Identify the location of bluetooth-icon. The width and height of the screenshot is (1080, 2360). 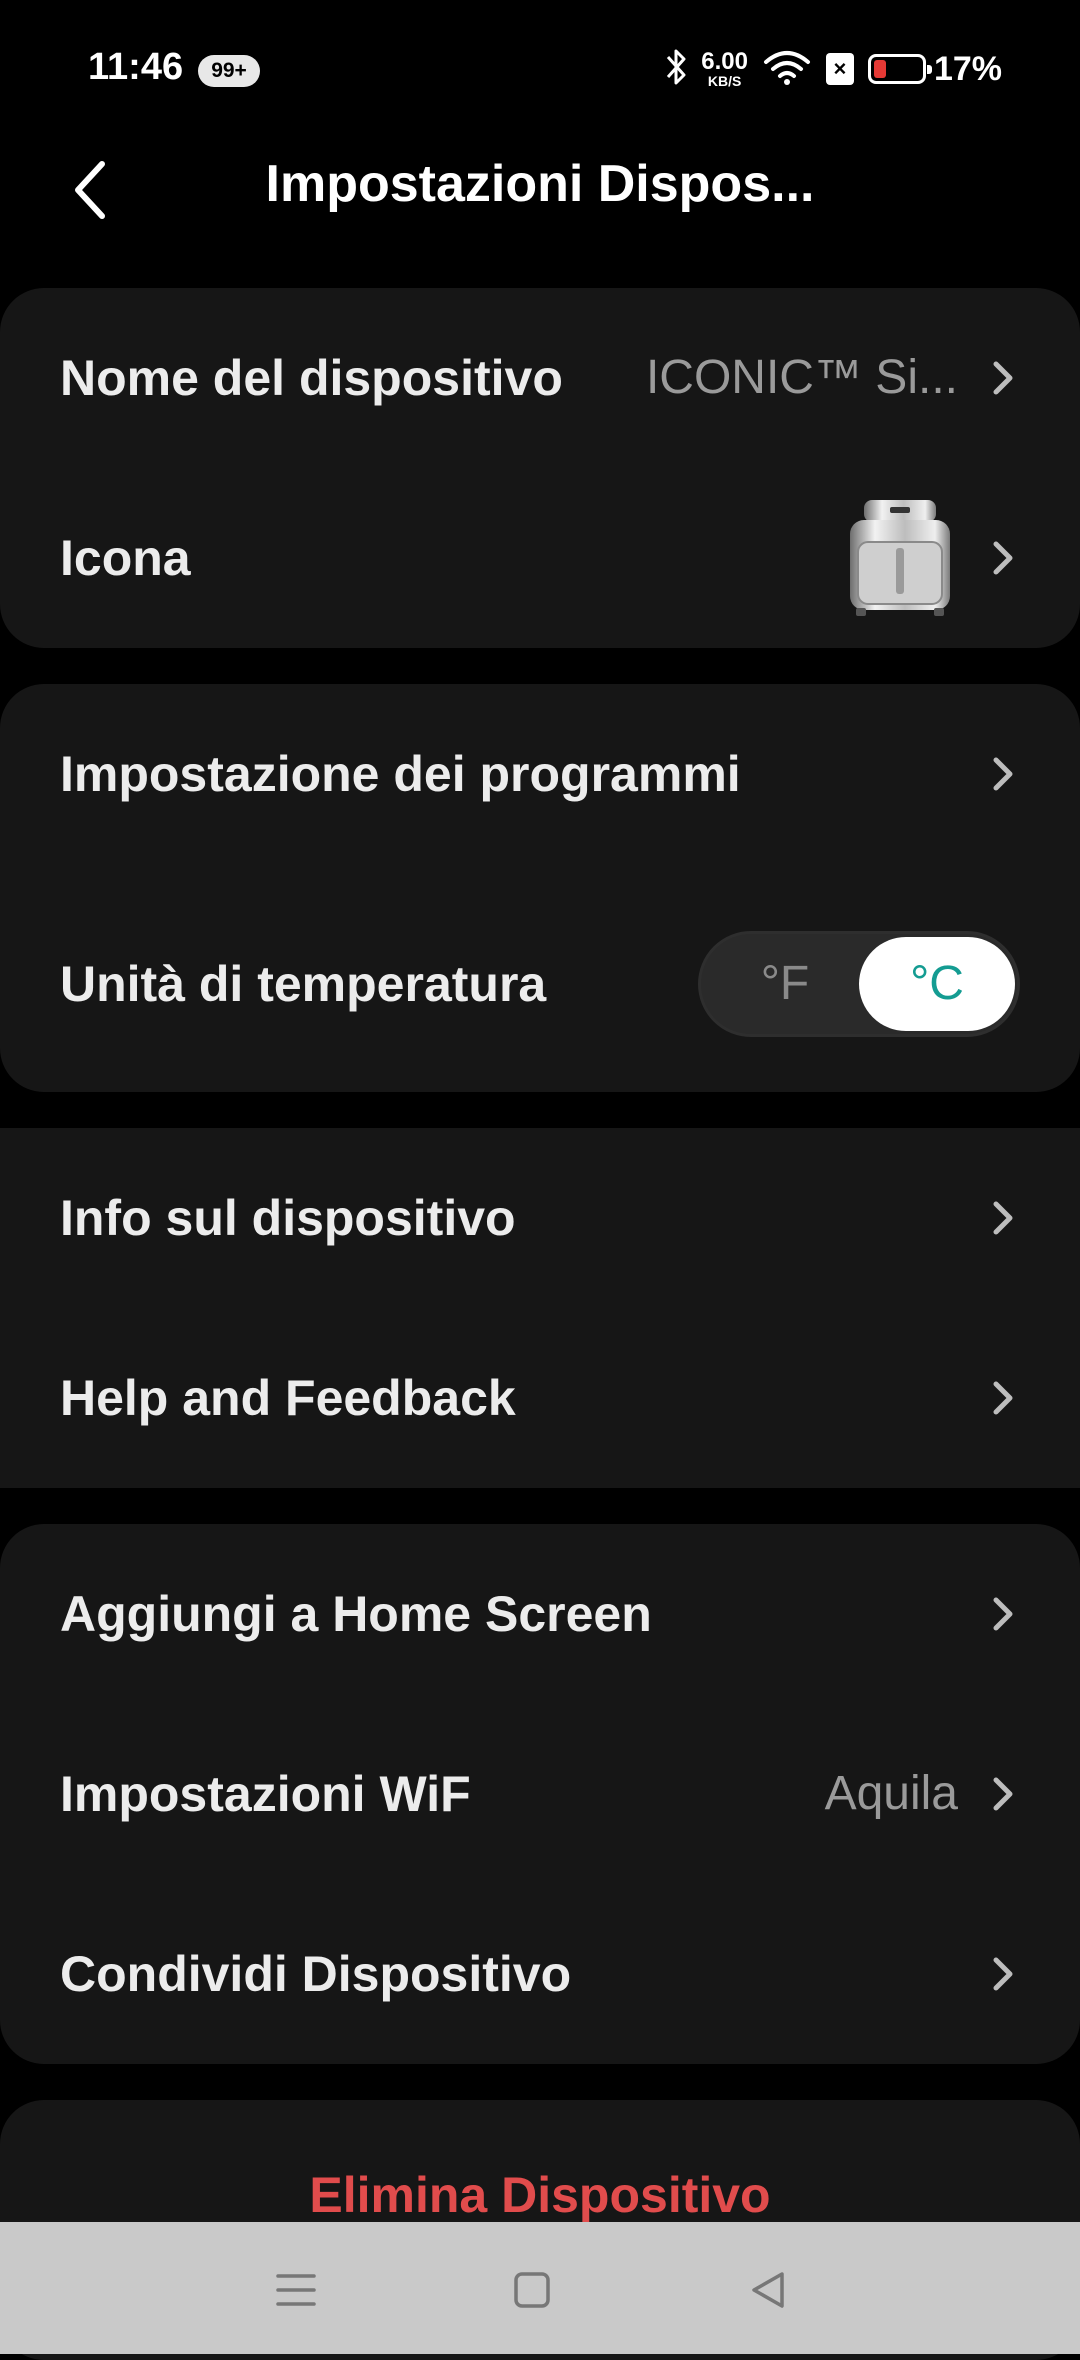
(676, 69).